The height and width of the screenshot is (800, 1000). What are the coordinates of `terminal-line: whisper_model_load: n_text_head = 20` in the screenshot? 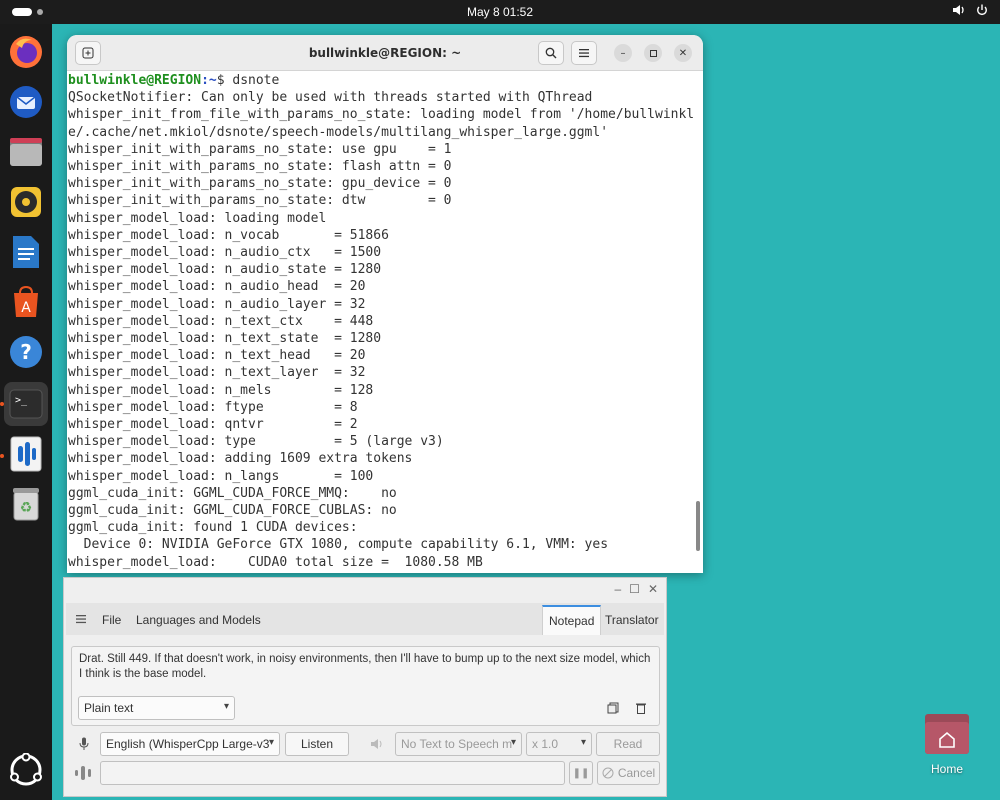 It's located at (217, 356).